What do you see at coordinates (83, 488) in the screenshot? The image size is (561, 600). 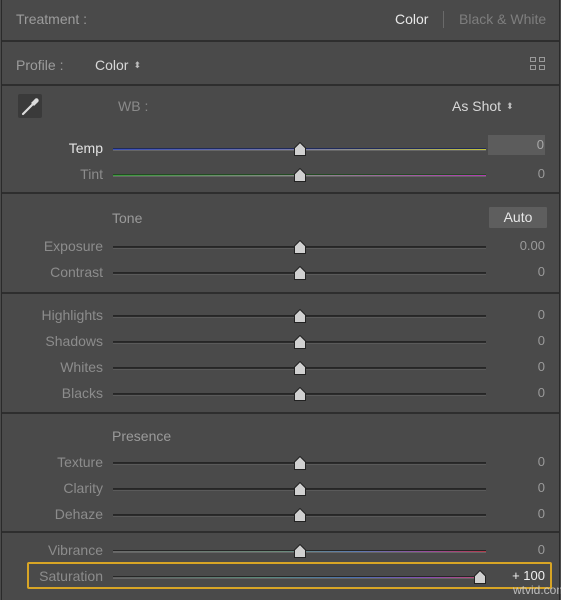 I see `clarity-label: Clarity` at bounding box center [83, 488].